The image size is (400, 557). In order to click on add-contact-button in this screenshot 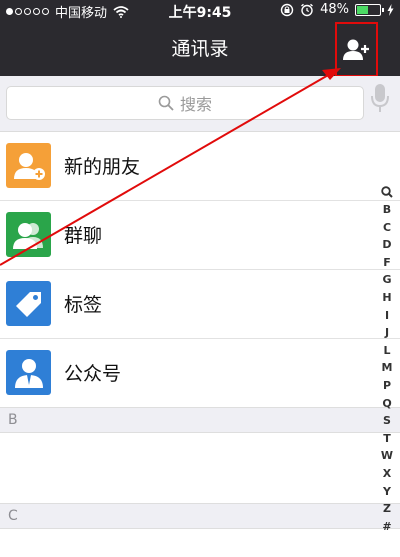, I will do `click(356, 49)`.